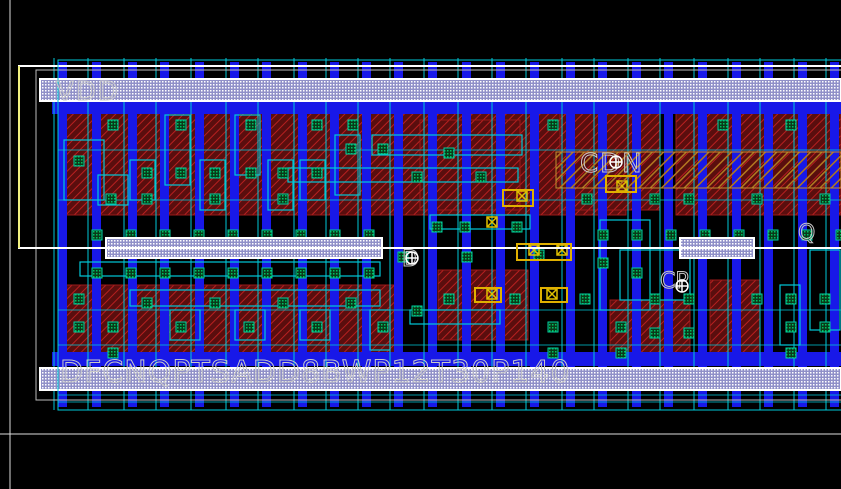 Image resolution: width=841 pixels, height=489 pixels. Describe the element at coordinates (315, 373) in the screenshot. I see `cell-name-label: DFCNQPTSADD8BWP12T30P140` at that location.